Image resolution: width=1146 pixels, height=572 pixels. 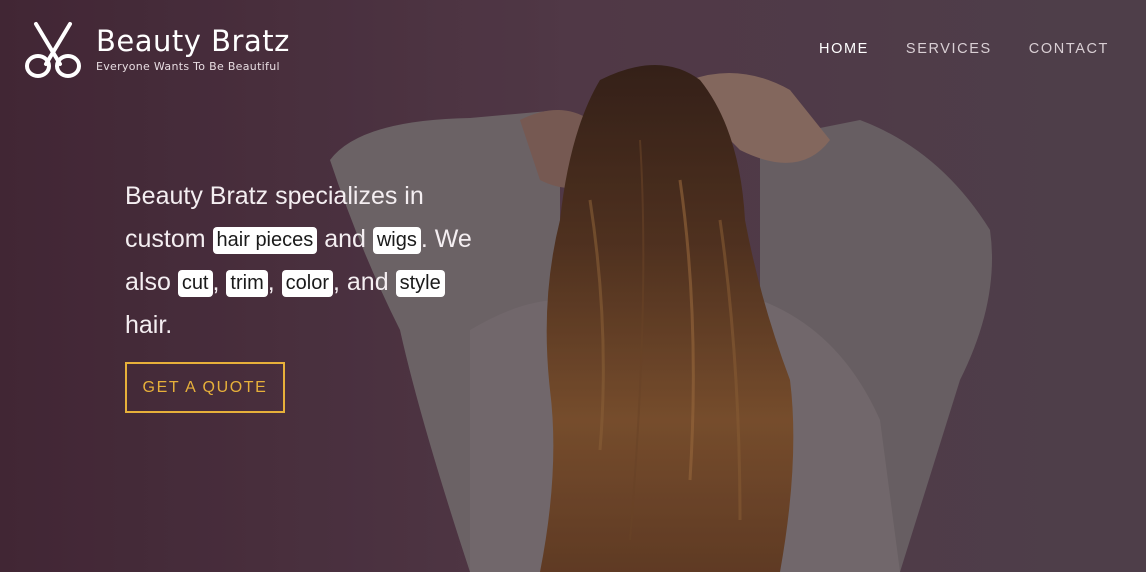 I want to click on connector-text: , and, so click(x=364, y=282).